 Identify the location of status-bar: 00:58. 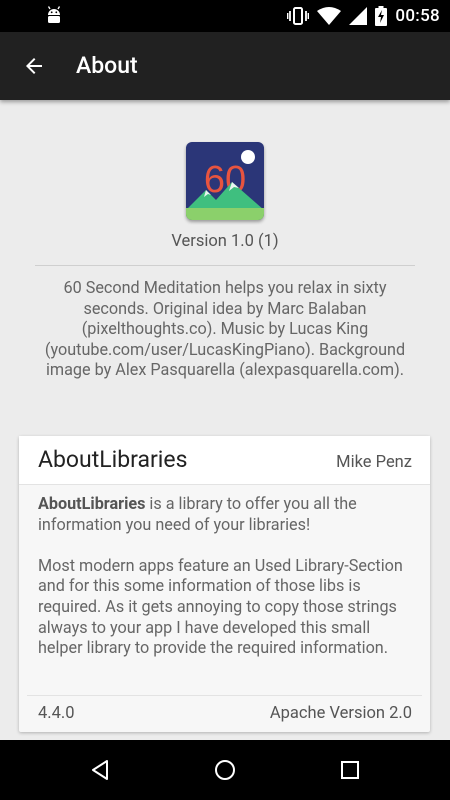
(225, 16).